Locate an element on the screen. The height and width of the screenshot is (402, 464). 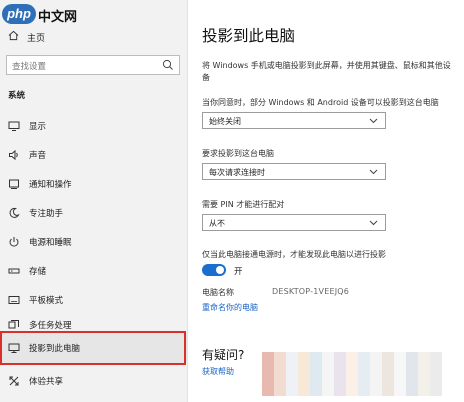
pc-name-value: DESKTOP-1VEEJQ6 is located at coordinates (311, 291).